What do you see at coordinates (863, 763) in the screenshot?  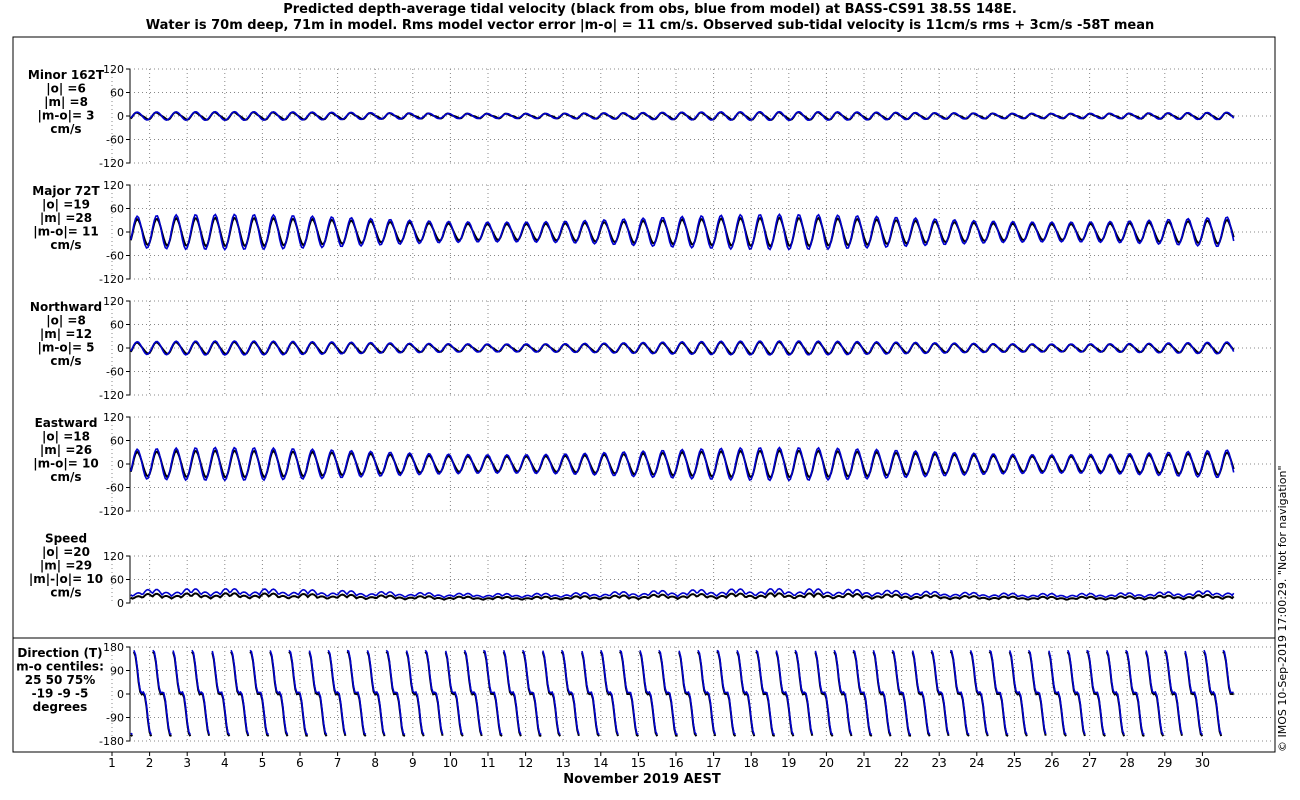 I see `x-tick-label: 21` at bounding box center [863, 763].